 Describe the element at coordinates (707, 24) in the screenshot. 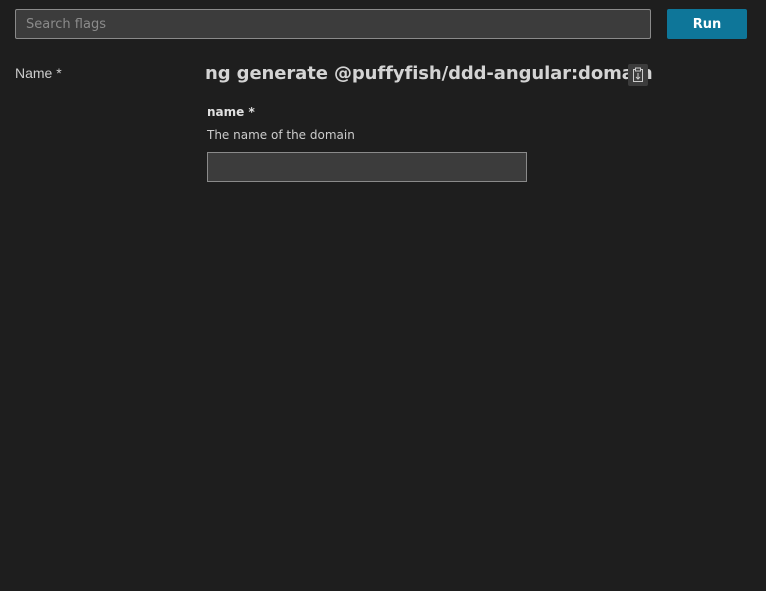

I see `run-button: Run` at that location.